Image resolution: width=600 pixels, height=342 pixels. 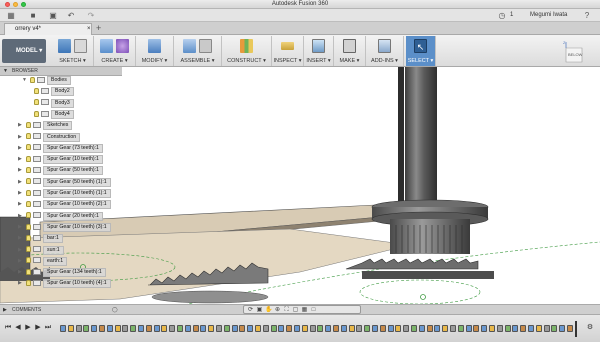 What do you see at coordinates (91, 15) in the screenshot?
I see `redo-icon: ↷` at bounding box center [91, 15].